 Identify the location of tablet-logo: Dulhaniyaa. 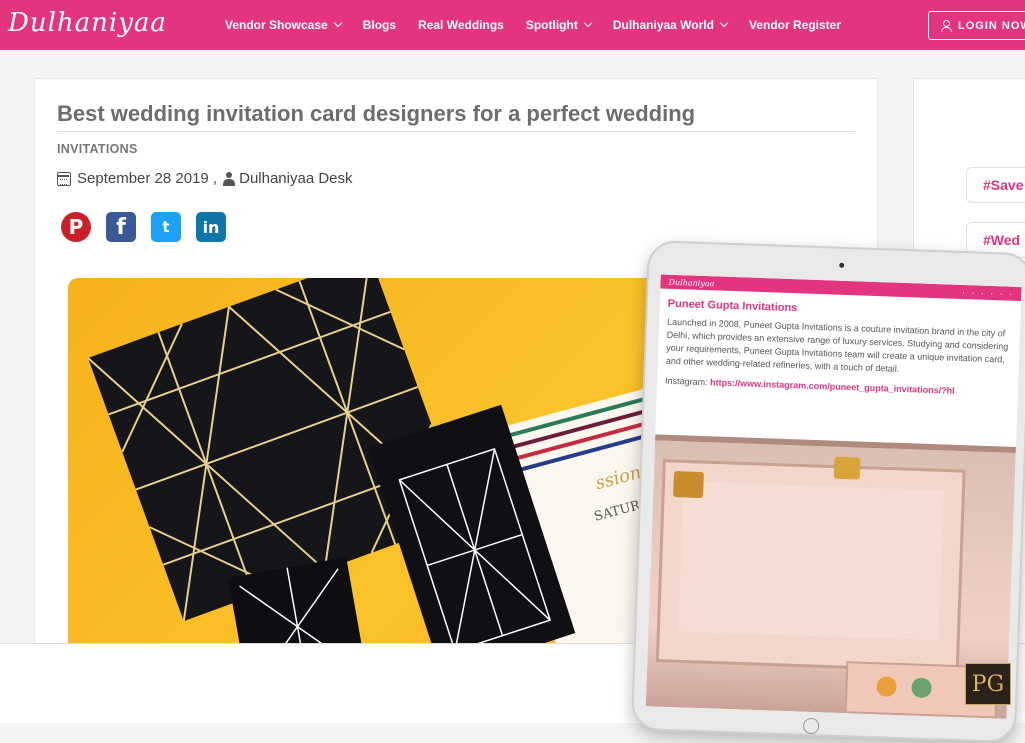
(691, 282).